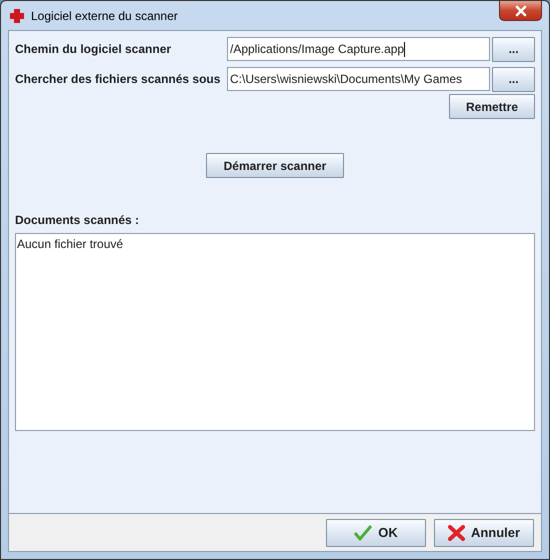 The height and width of the screenshot is (560, 550). Describe the element at coordinates (358, 49) in the screenshot. I see `path-field: /Applications/Image Capture.app` at that location.